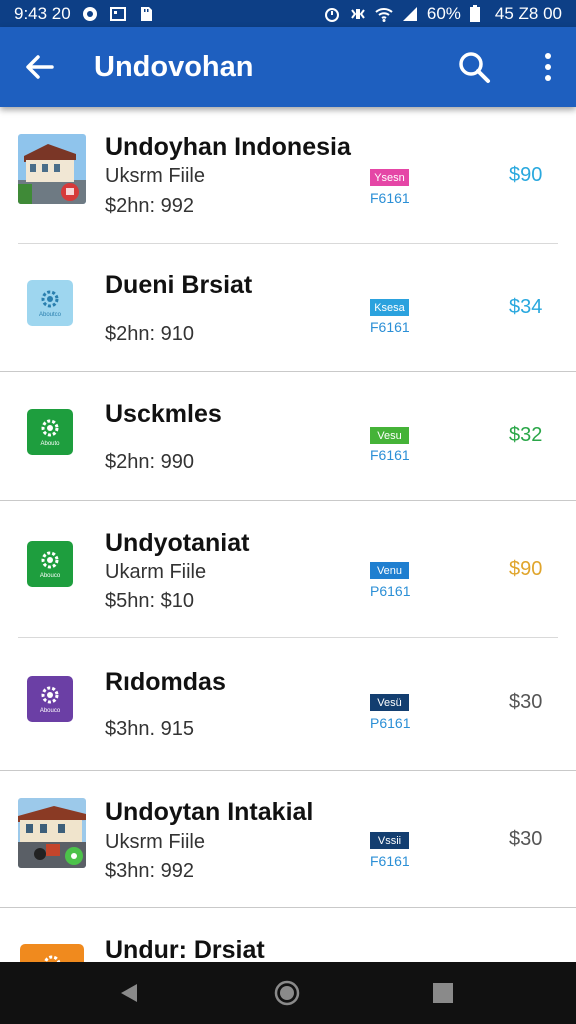  I want to click on home-circle-icon, so click(287, 993).